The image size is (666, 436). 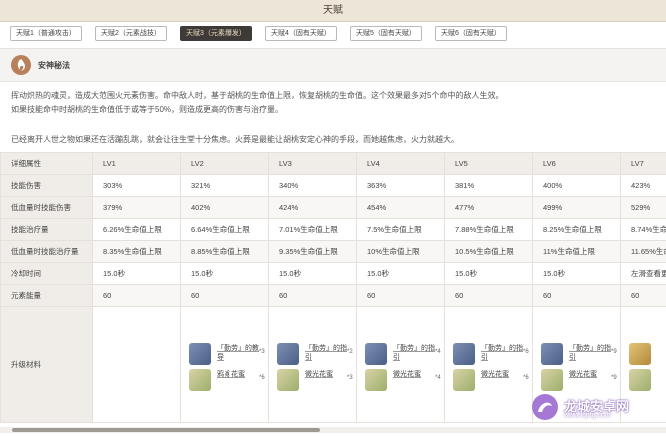 I want to click on materials-cell: 「勤劳」的教导 *3 鸦豸花蜜 *6, so click(x=224, y=364).